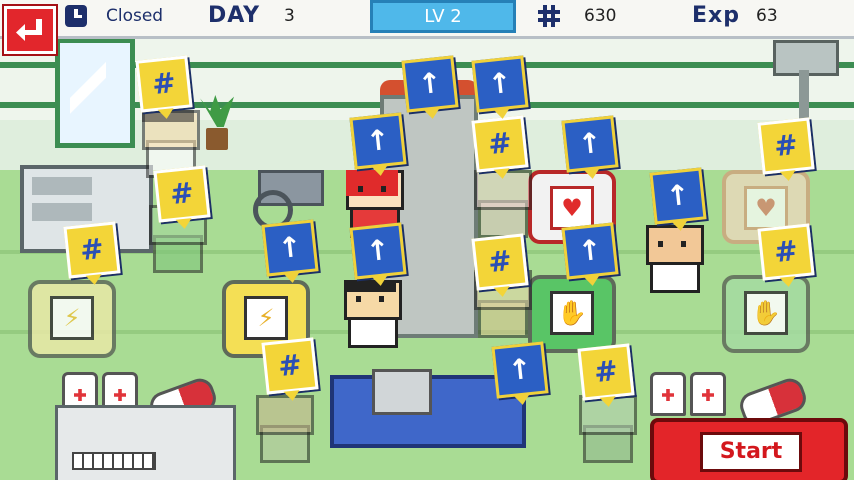  What do you see at coordinates (234, 15) in the screenshot?
I see `day-label: DAY` at bounding box center [234, 15].